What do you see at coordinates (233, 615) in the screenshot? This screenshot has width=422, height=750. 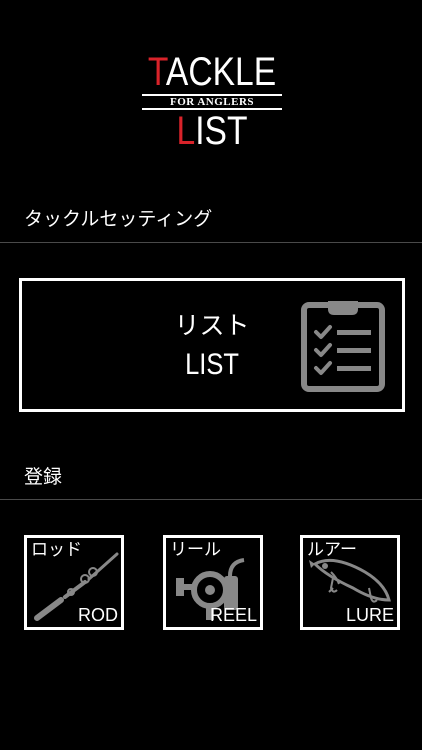 I see `reel-label-en: REEL` at bounding box center [233, 615].